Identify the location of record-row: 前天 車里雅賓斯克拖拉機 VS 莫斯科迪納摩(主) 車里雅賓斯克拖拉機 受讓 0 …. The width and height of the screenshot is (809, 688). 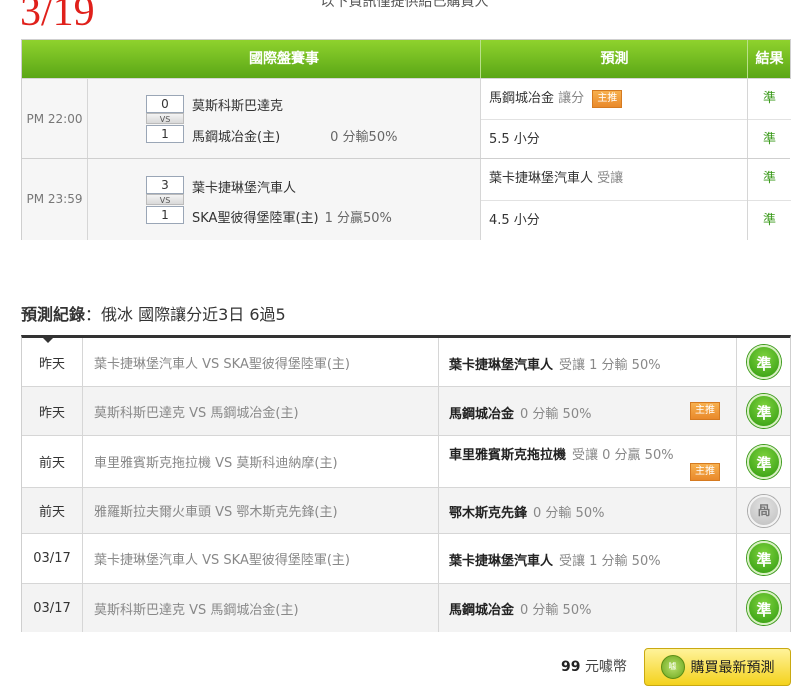
(406, 462).